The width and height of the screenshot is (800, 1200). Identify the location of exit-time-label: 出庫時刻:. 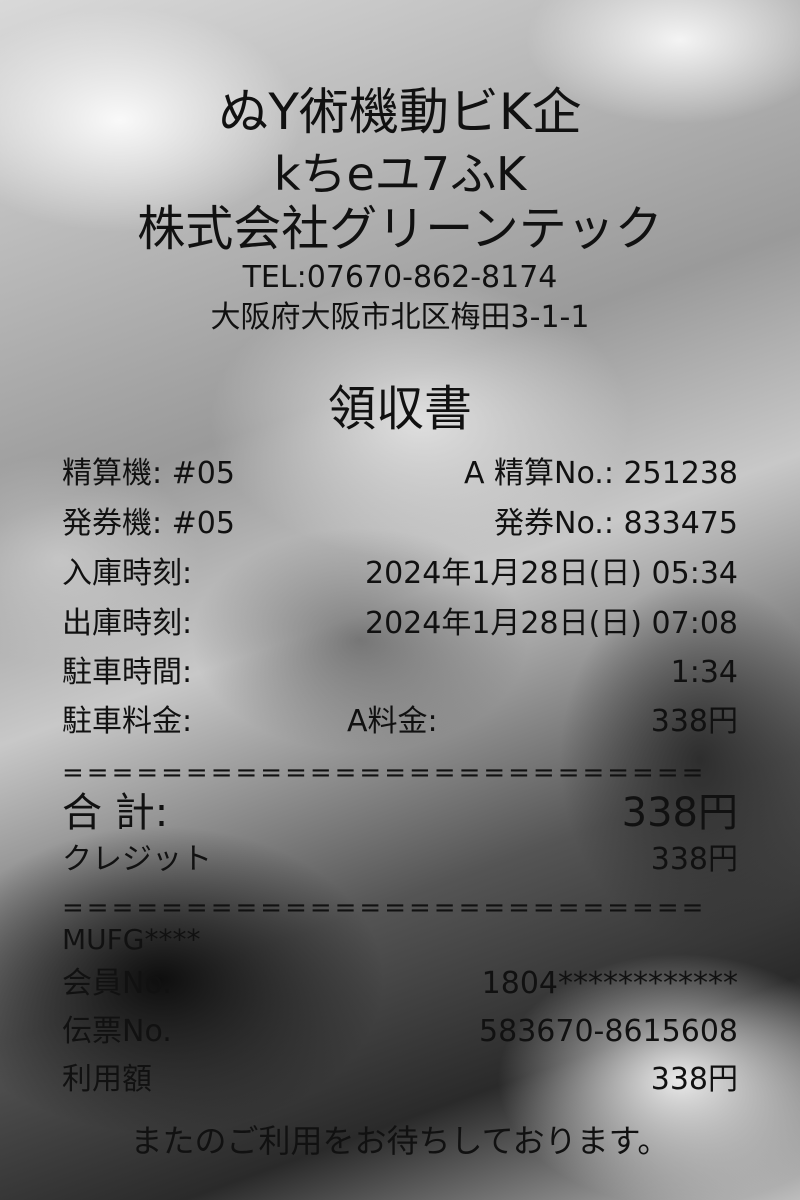
(127, 623).